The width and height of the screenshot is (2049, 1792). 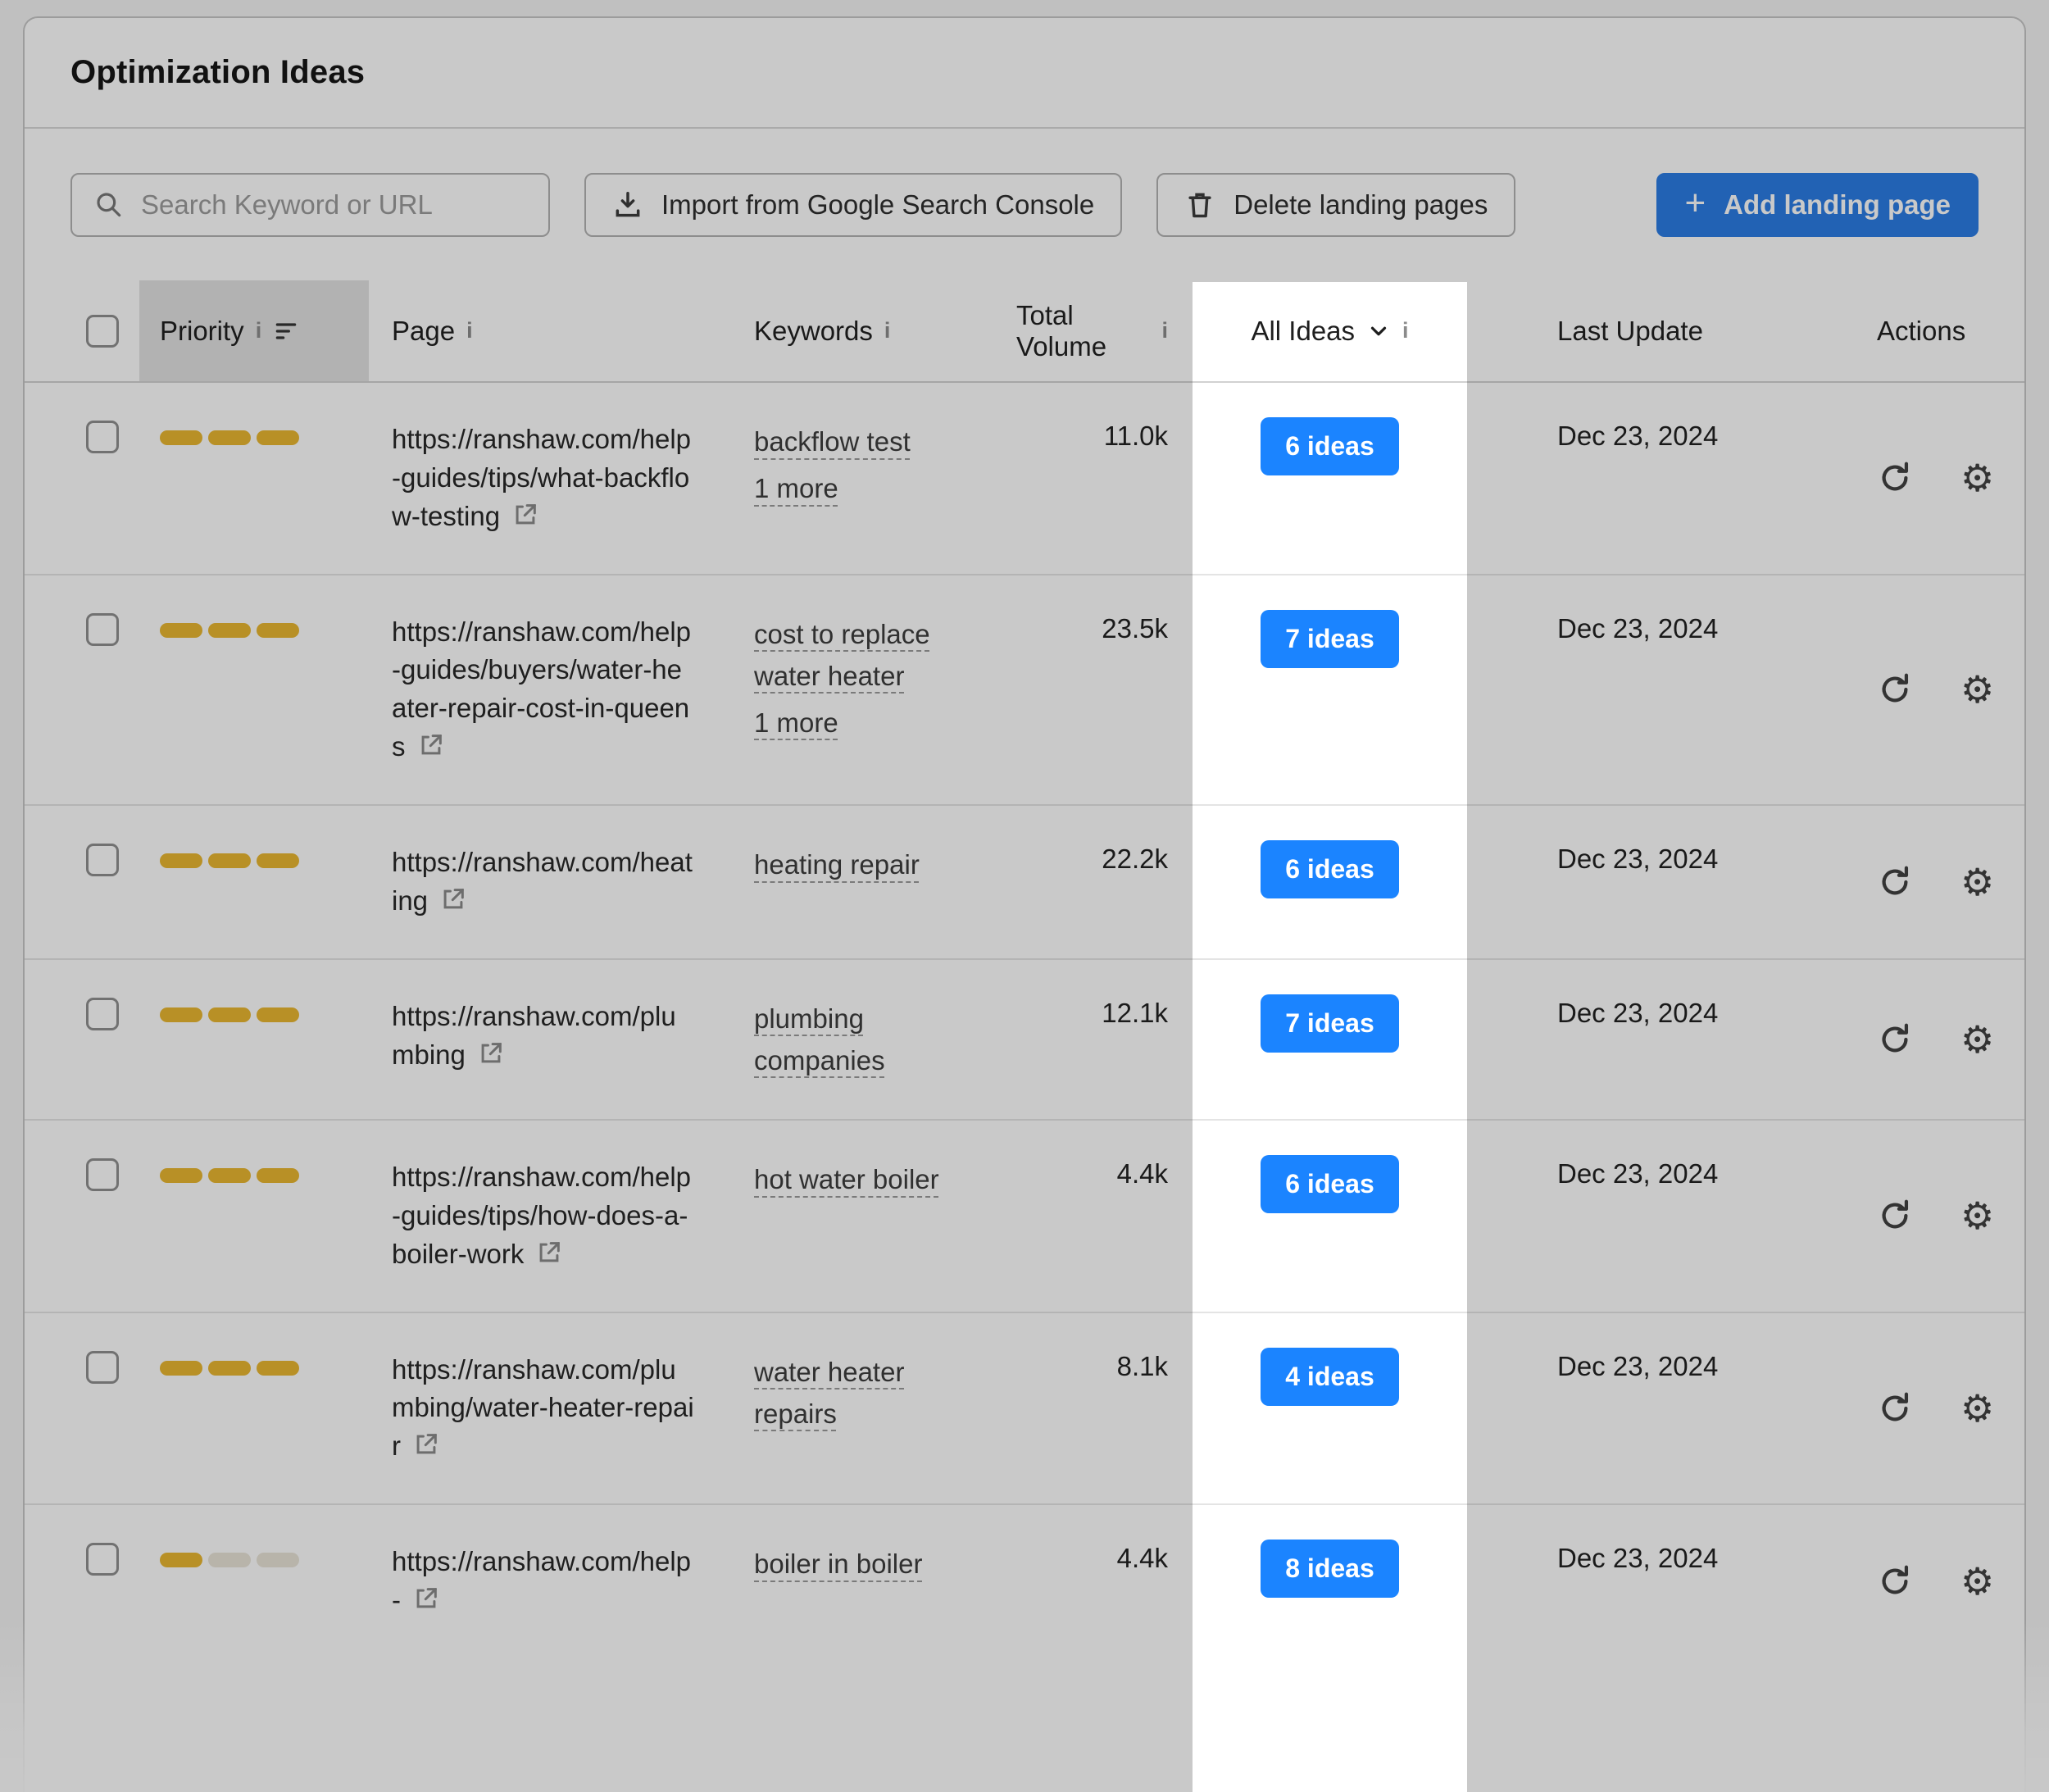 I want to click on ideas-cell: 7 ideas, so click(x=1330, y=1039).